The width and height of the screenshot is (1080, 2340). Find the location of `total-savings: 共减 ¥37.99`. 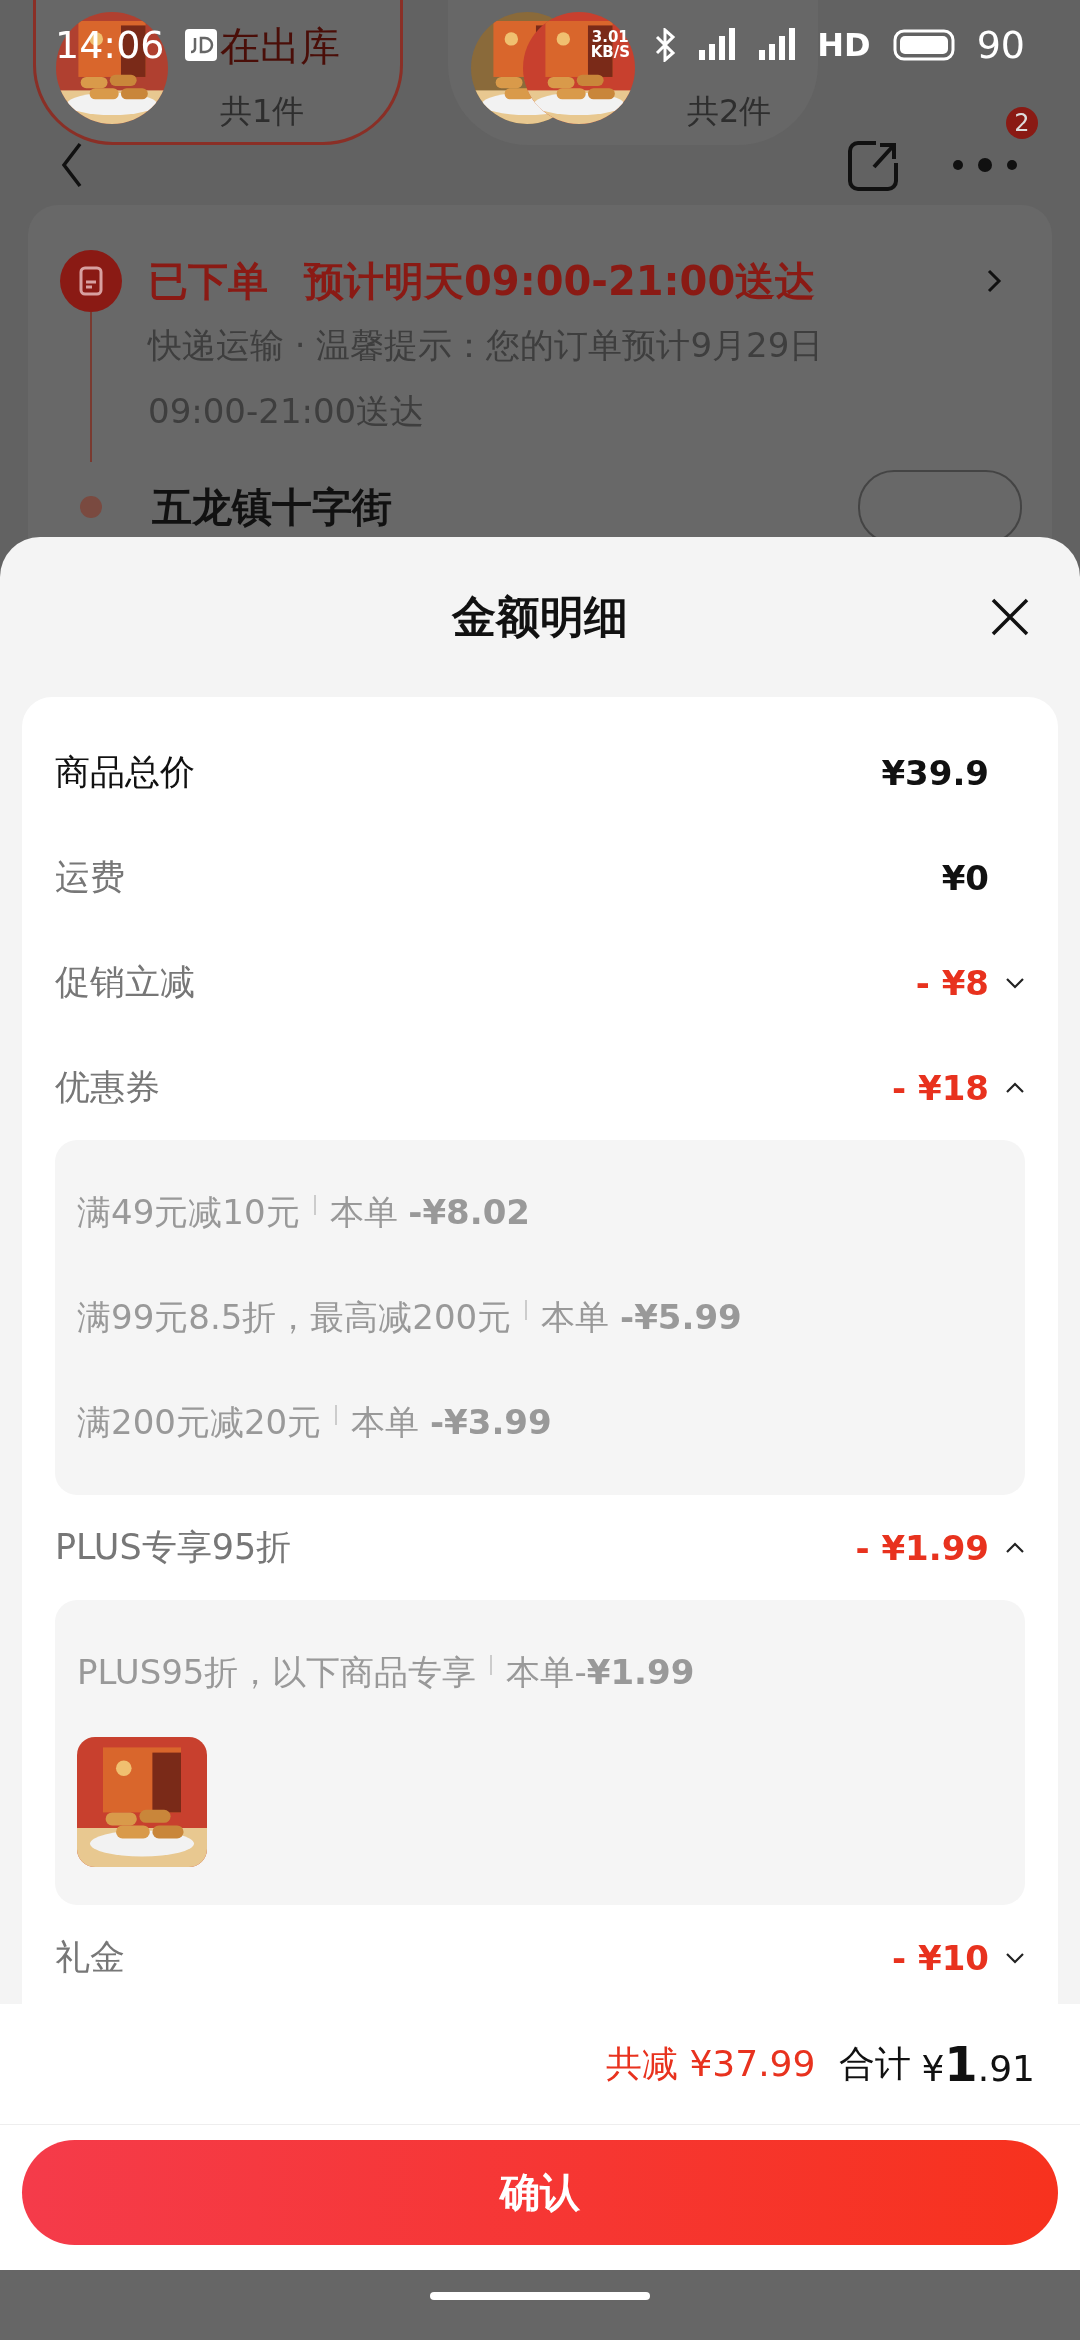

total-savings: 共减 ¥37.99 is located at coordinates (711, 2063).